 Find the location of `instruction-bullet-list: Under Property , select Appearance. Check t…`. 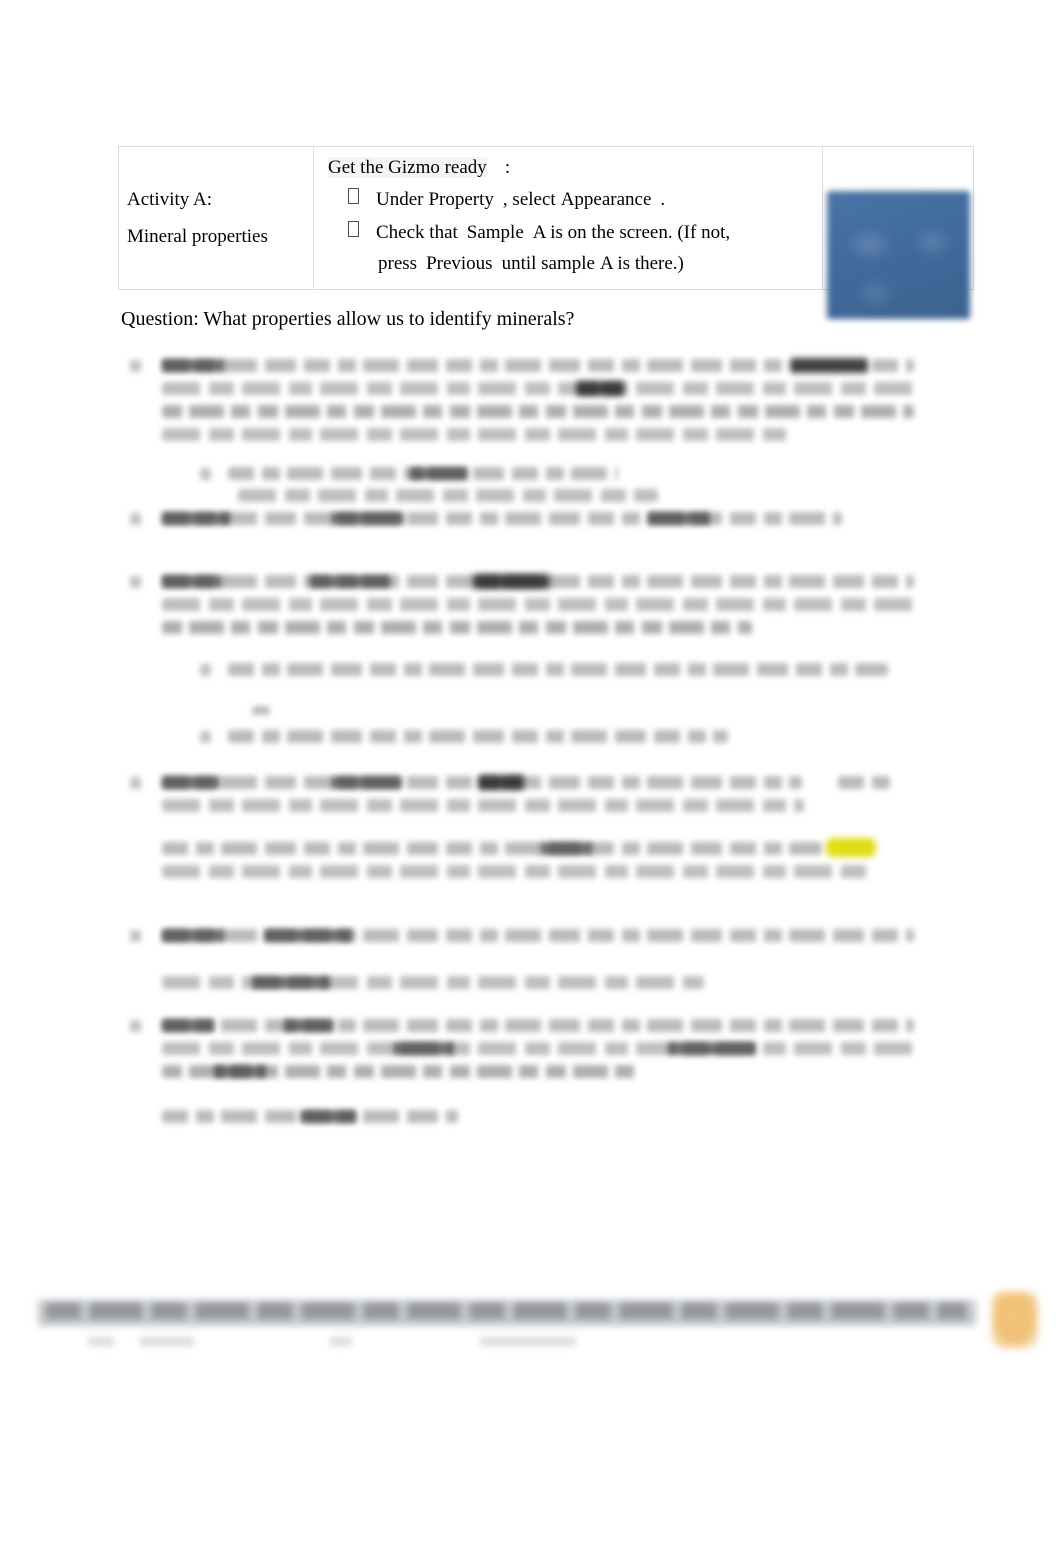

instruction-bullet-list: Under Property , select Appearance. Check t… is located at coordinates (568, 232).